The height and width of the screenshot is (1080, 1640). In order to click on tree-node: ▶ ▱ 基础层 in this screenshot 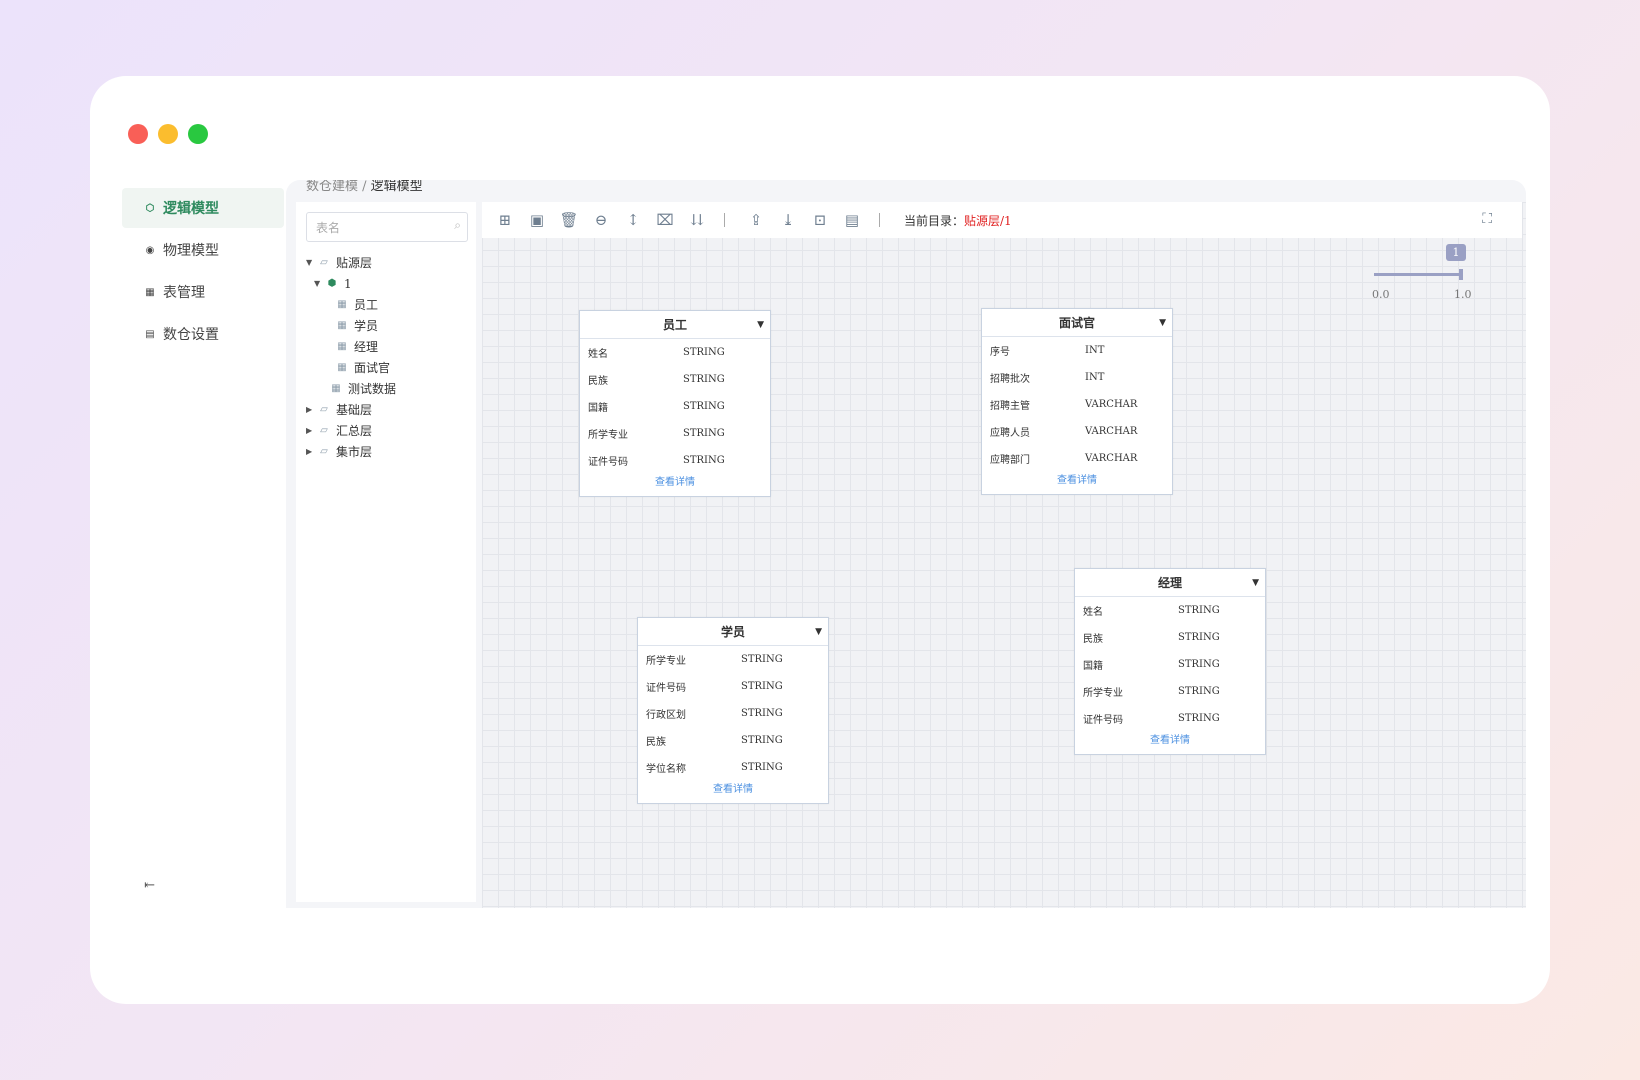, I will do `click(388, 409)`.